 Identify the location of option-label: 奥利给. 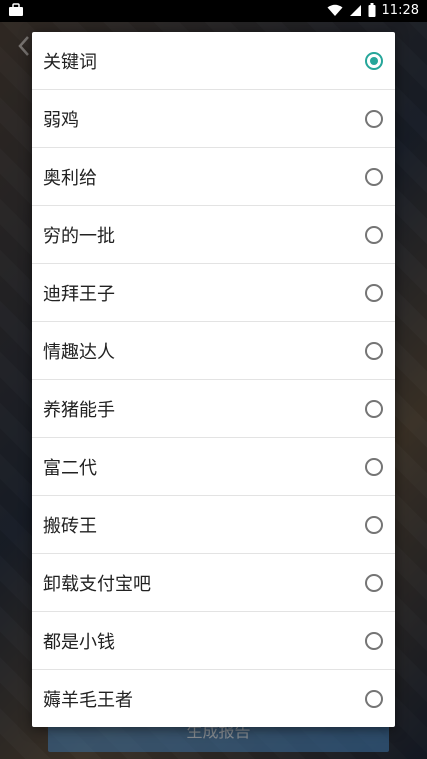
(70, 178).